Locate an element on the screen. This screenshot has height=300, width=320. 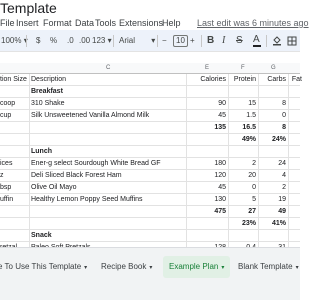
portion-size-cell: bsp is located at coordinates (14, 188).